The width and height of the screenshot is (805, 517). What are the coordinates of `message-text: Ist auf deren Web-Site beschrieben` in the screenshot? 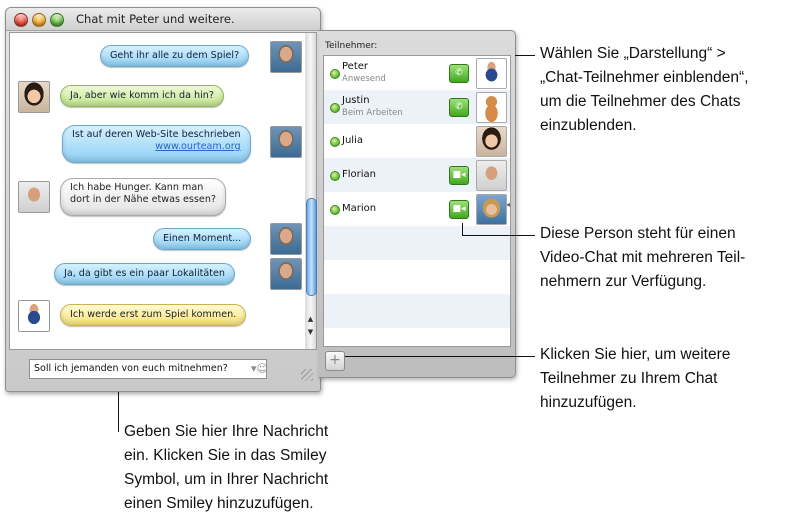 It's located at (156, 134).